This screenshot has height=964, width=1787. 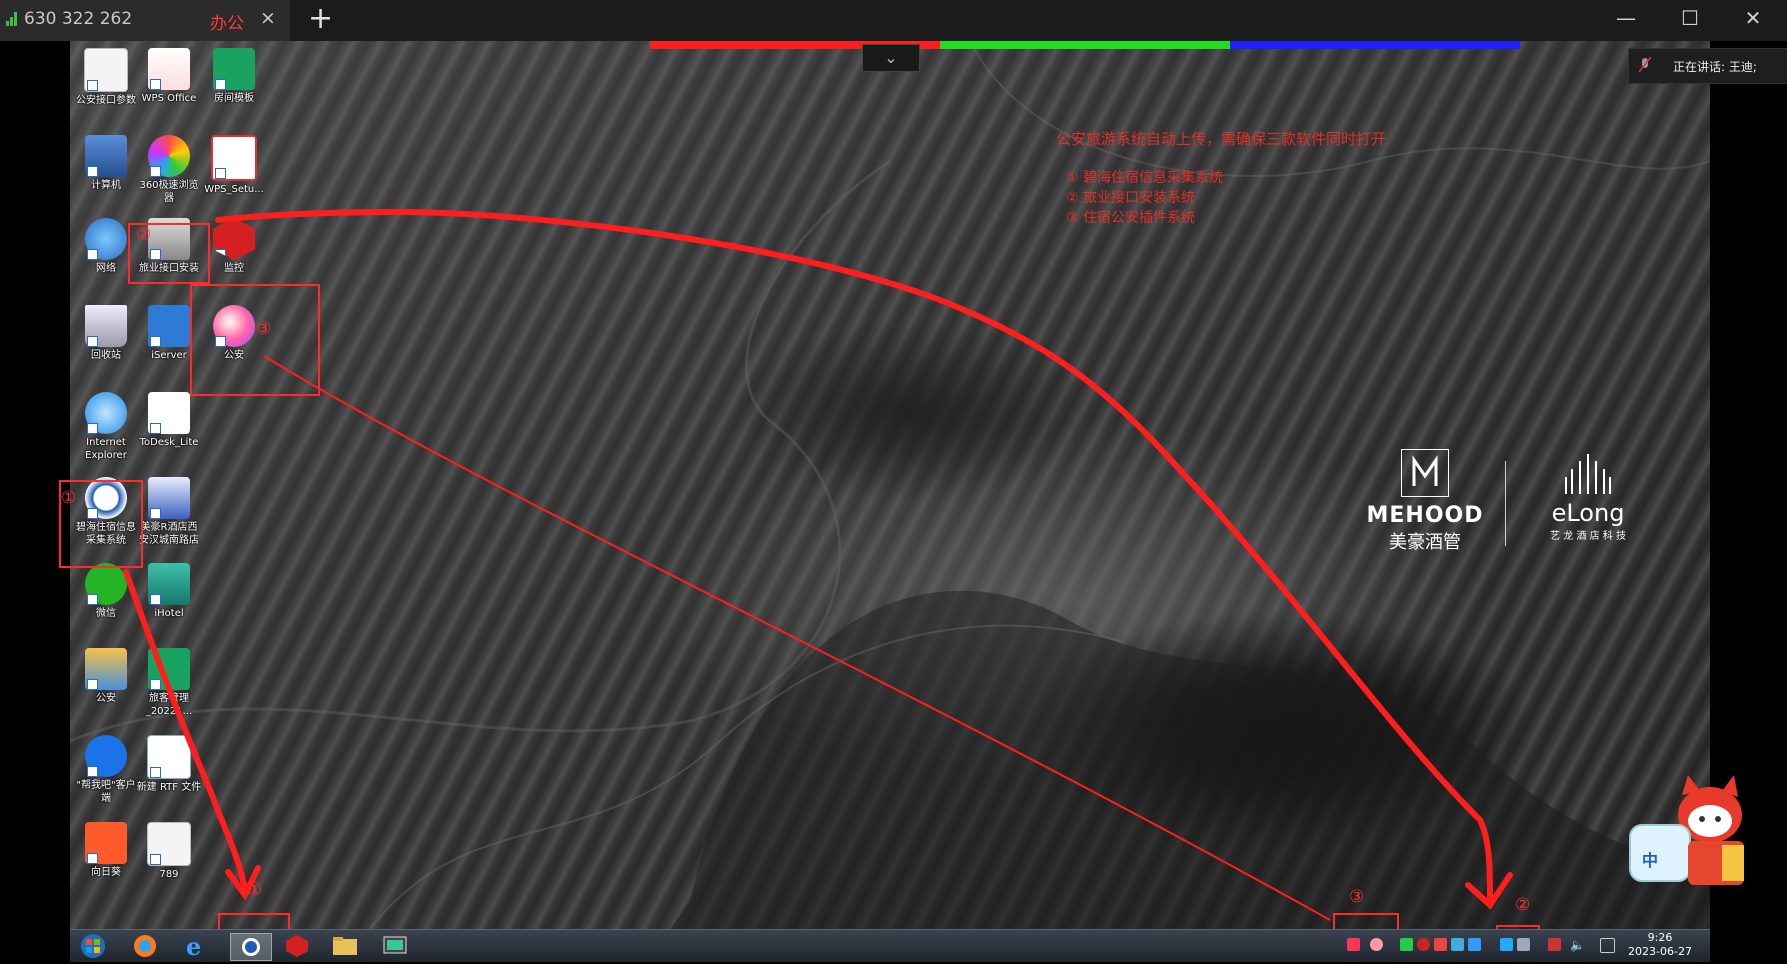 What do you see at coordinates (96, 946) in the screenshot?
I see `start-icon` at bounding box center [96, 946].